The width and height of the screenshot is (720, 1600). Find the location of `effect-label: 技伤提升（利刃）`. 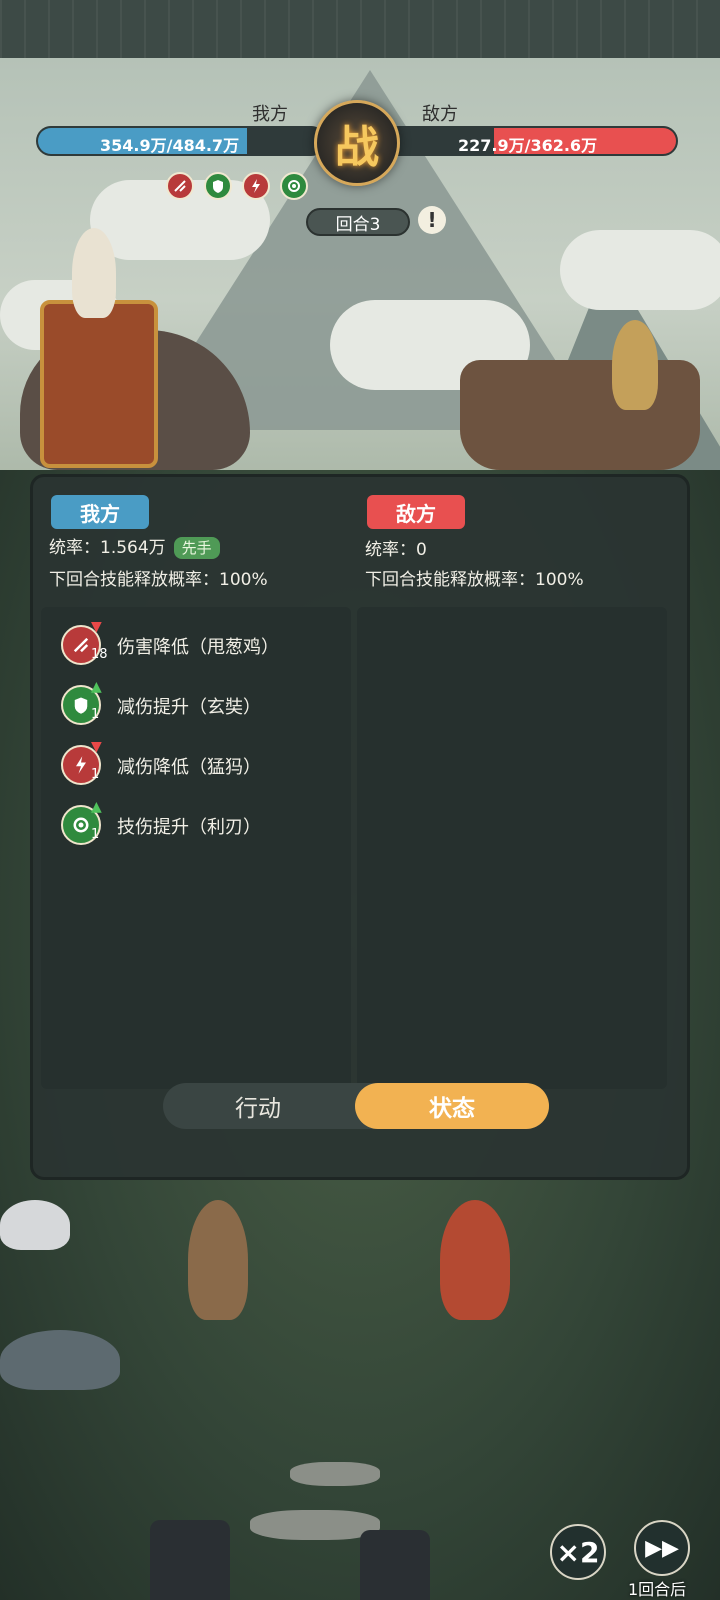

effect-label: 技伤提升（利刃） is located at coordinates (189, 827).